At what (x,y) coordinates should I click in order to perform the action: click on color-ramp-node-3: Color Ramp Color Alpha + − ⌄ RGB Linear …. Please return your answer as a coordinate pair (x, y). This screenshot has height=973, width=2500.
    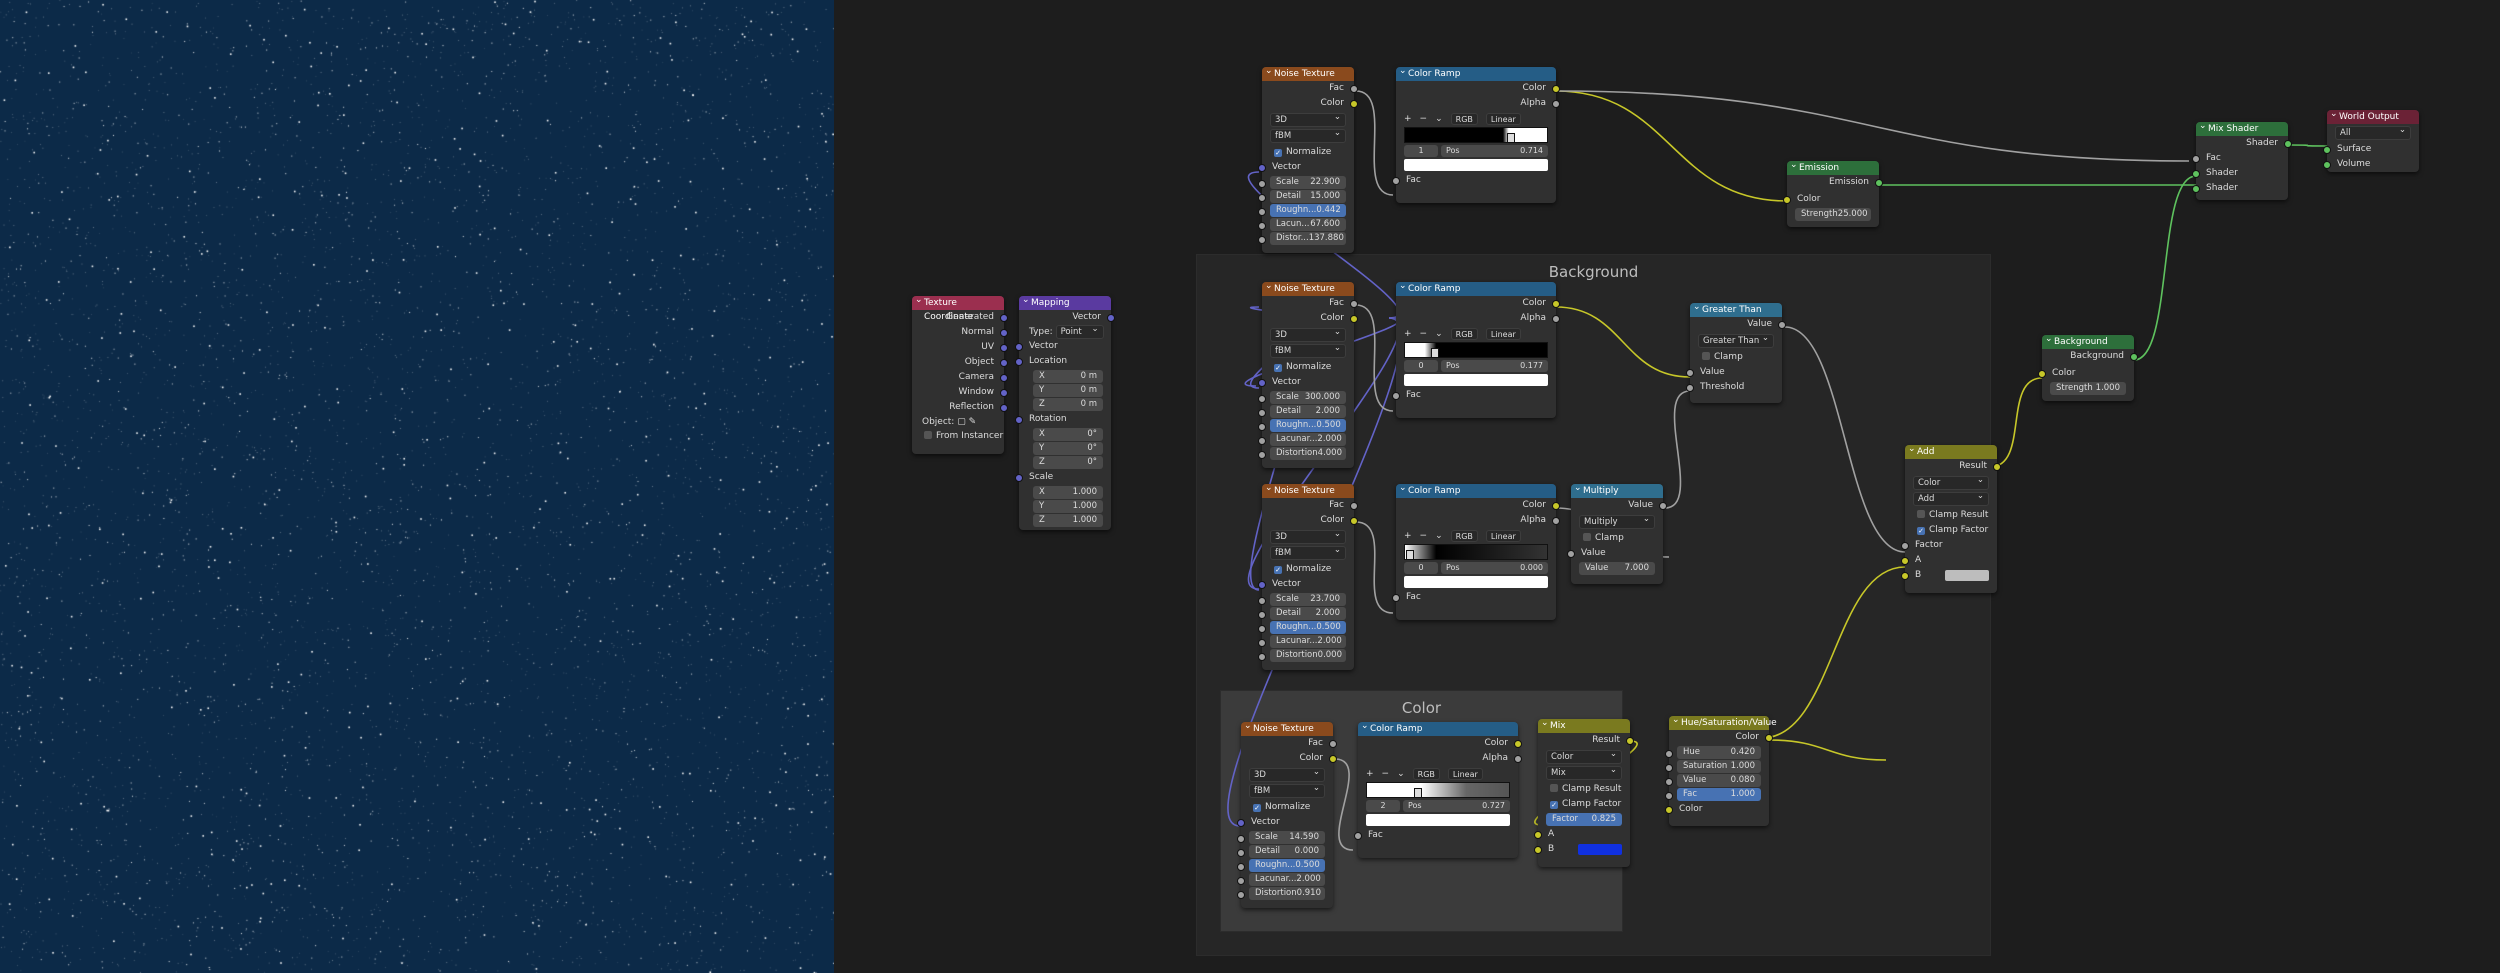
    Looking at the image, I should click on (1476, 550).